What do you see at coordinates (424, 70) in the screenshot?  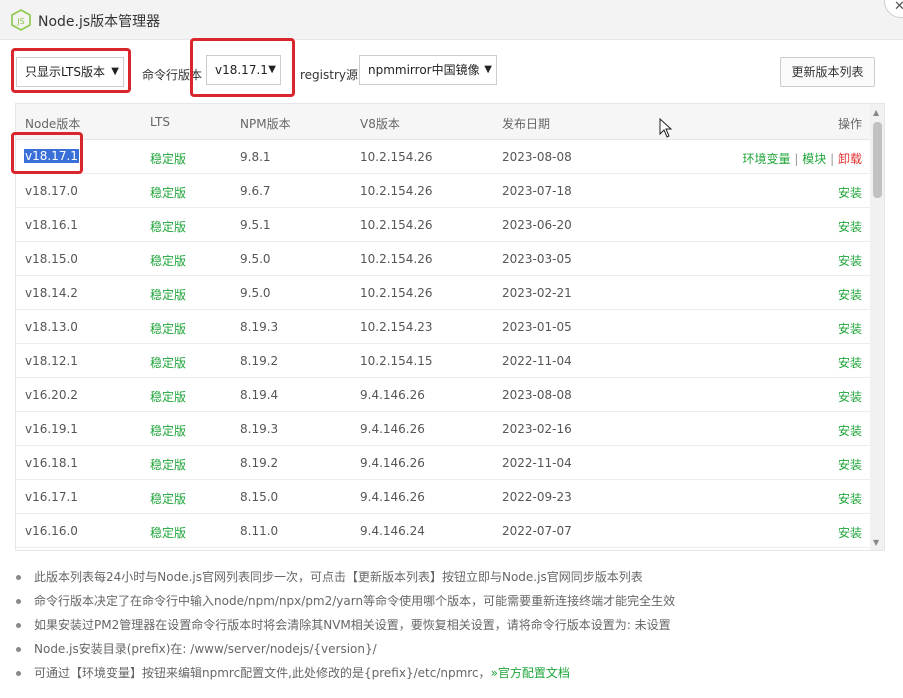 I see `registry-value: npmmirror中国镜像` at bounding box center [424, 70].